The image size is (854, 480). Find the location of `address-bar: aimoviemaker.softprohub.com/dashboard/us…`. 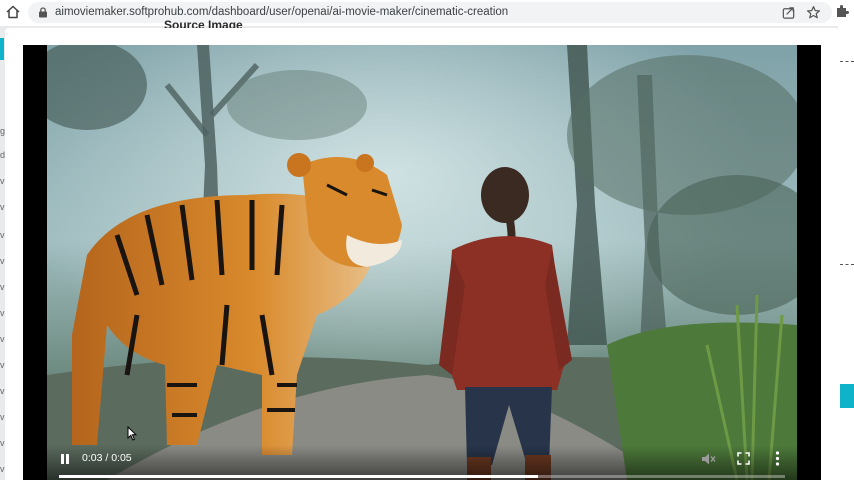

address-bar: aimoviemaker.softprohub.com/dashboard/us… is located at coordinates (430, 12).